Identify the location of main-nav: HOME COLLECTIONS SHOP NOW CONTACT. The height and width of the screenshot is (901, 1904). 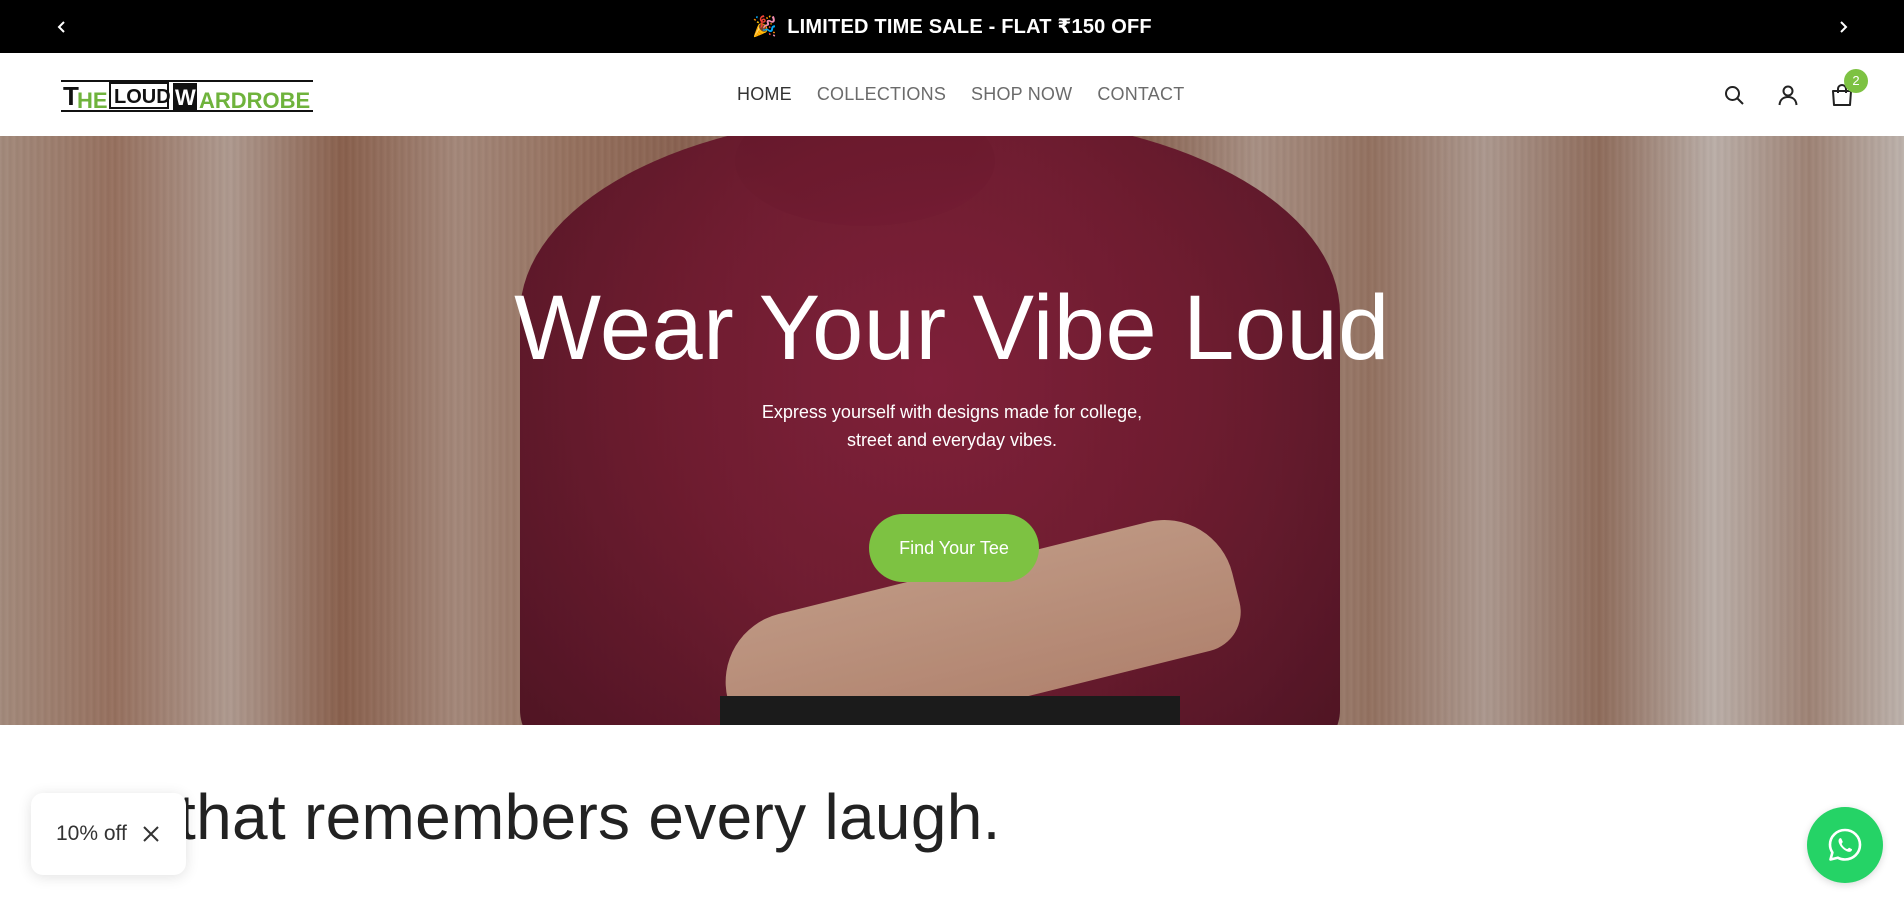
(960, 94).